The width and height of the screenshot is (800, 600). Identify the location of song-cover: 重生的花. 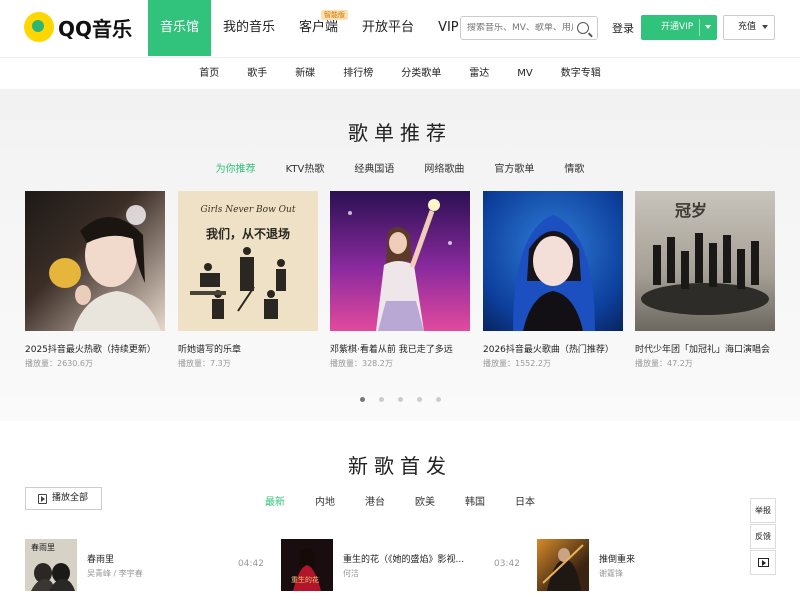
(307, 565).